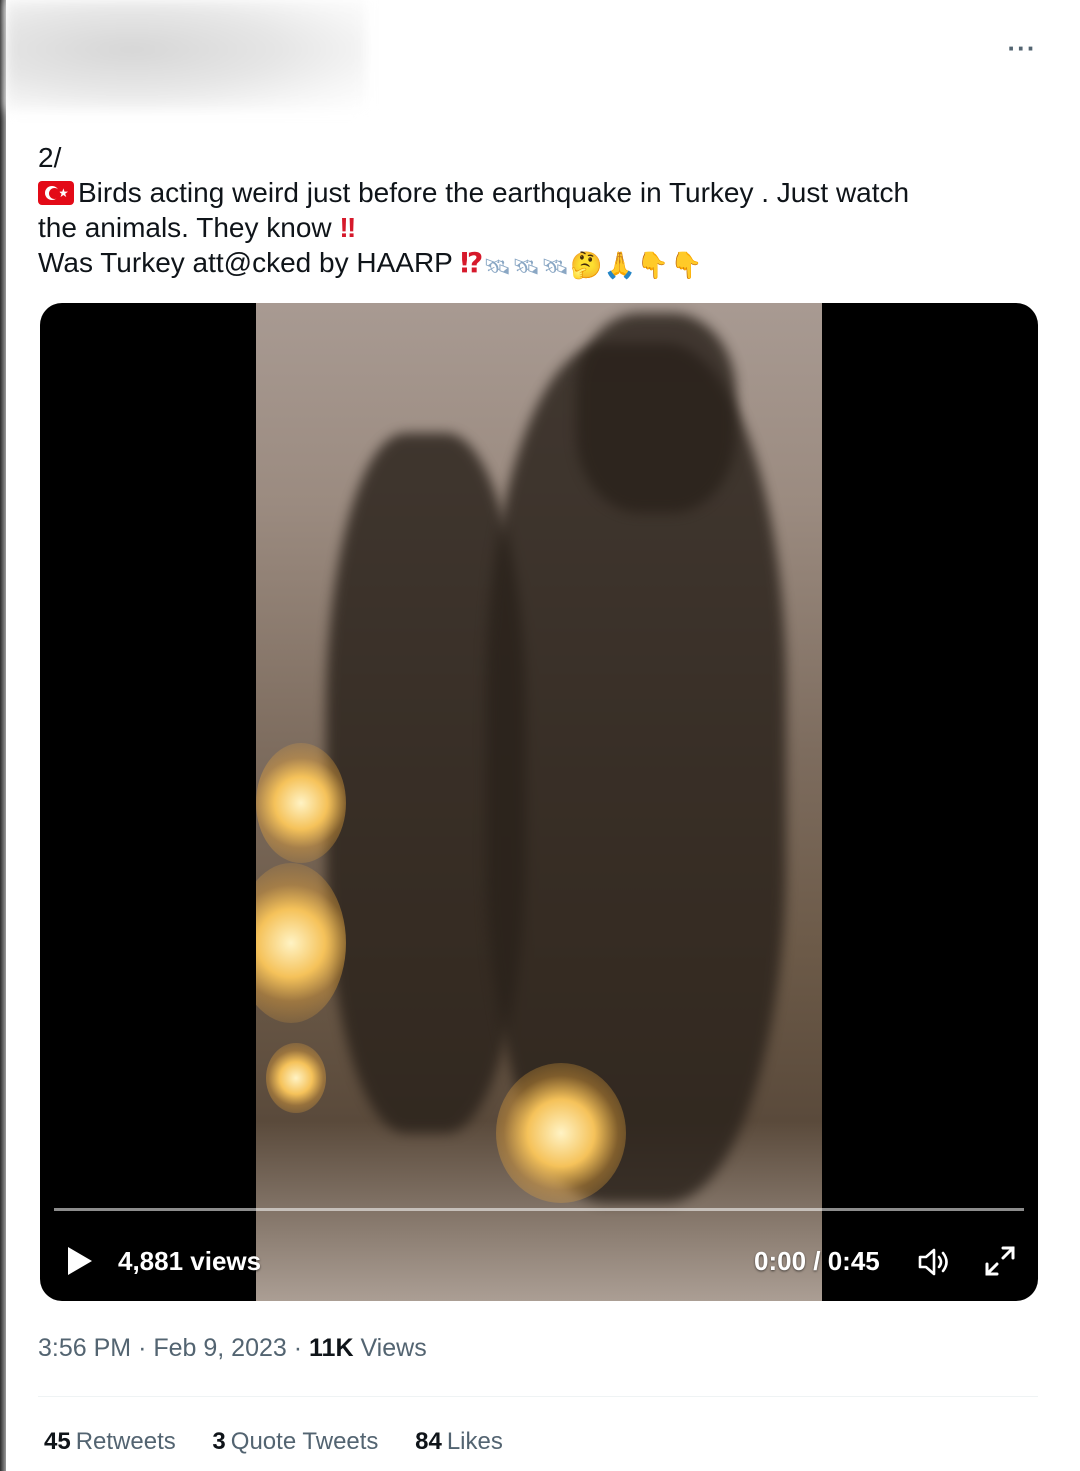 This screenshot has width=1080, height=1471. I want to click on volume-icon, so click(934, 1262).